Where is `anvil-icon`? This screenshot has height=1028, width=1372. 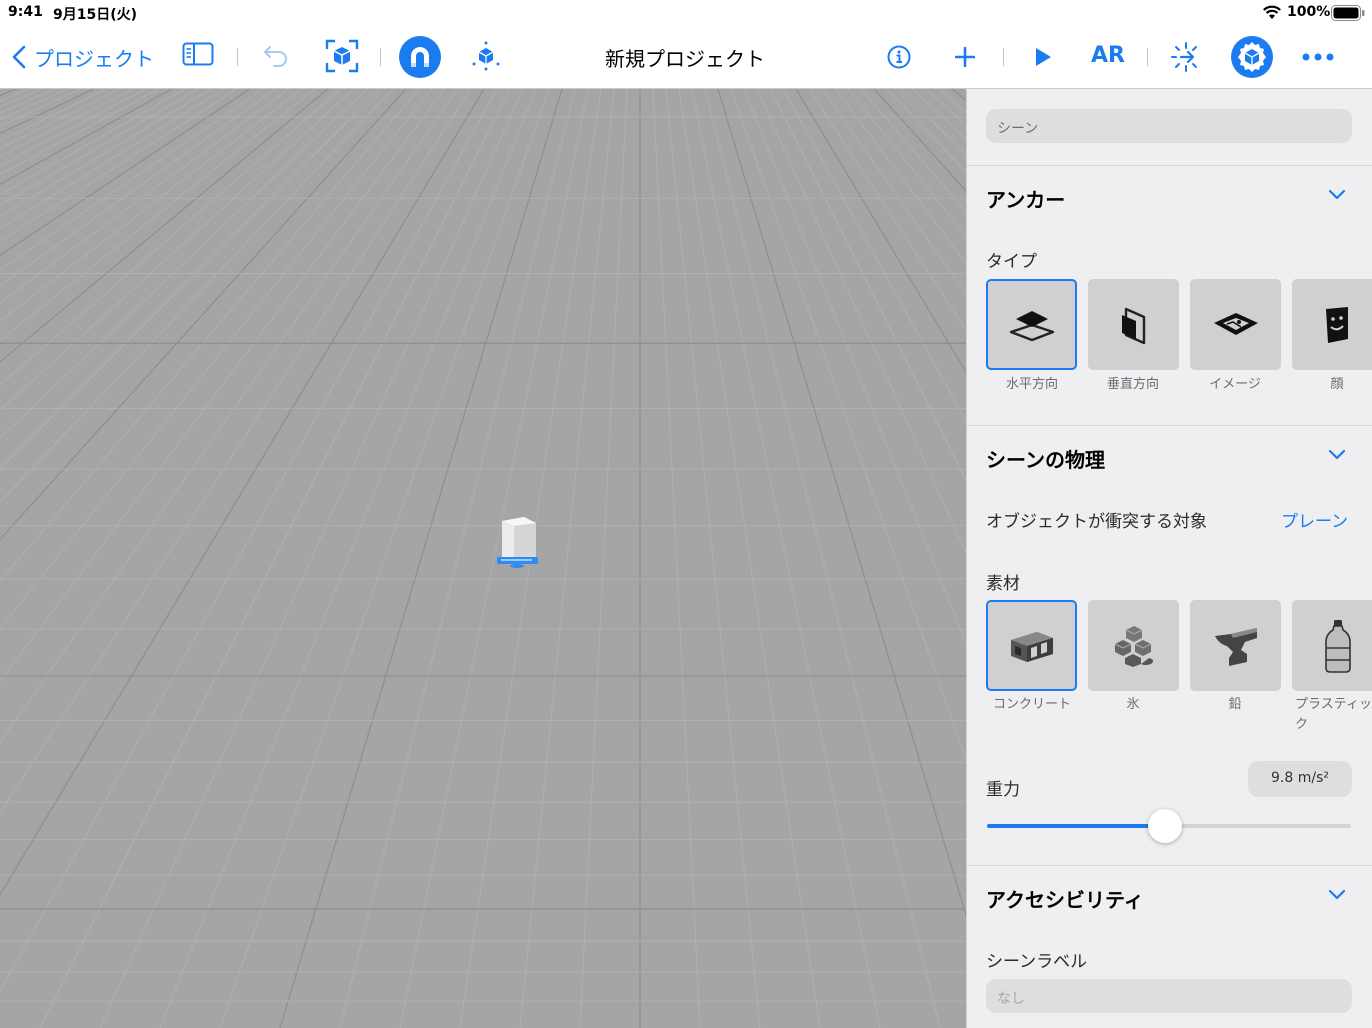 anvil-icon is located at coordinates (1235, 646).